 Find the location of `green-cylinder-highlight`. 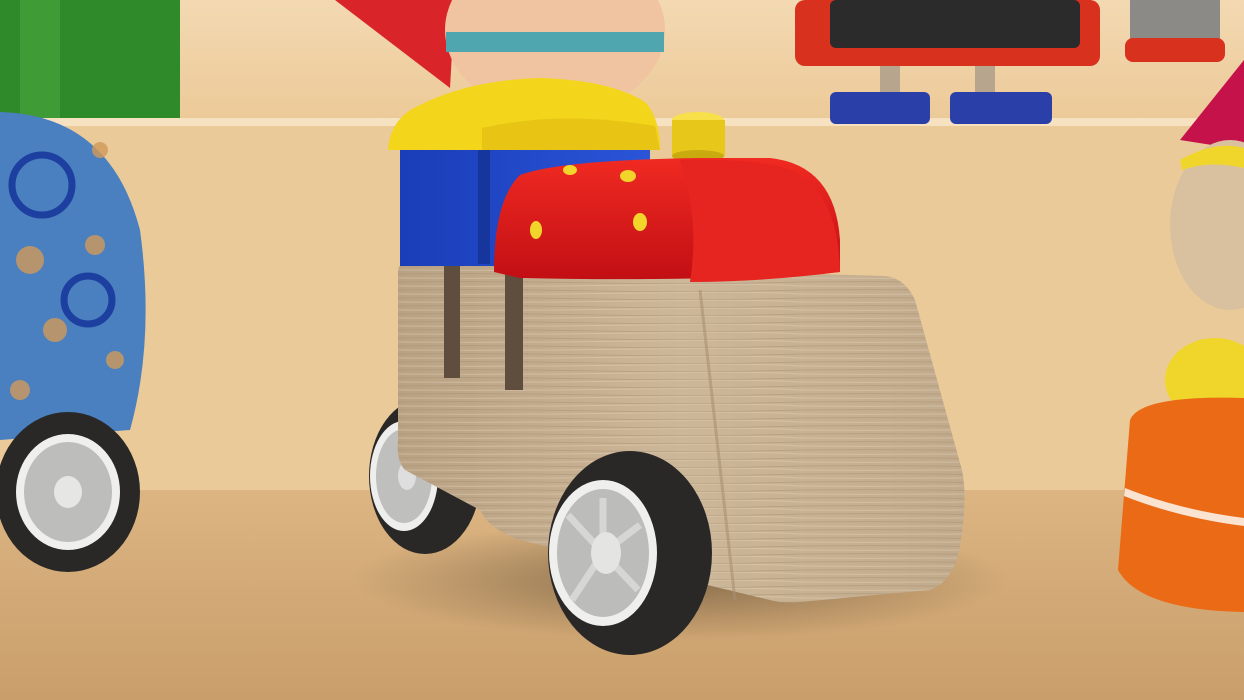

green-cylinder-highlight is located at coordinates (40, 59).